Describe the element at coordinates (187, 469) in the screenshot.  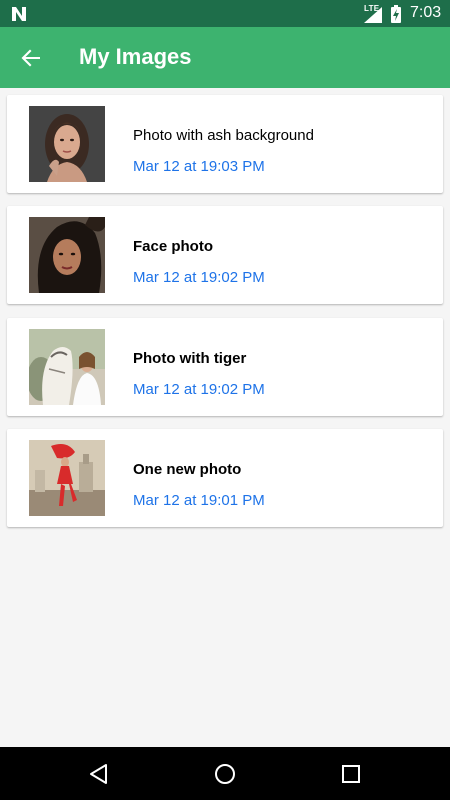
I see `image-title: One new photo` at that location.